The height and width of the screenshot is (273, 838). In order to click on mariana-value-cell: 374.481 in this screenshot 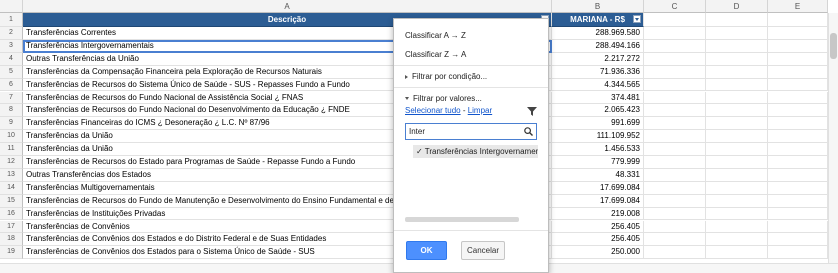, I will do `click(598, 98)`.